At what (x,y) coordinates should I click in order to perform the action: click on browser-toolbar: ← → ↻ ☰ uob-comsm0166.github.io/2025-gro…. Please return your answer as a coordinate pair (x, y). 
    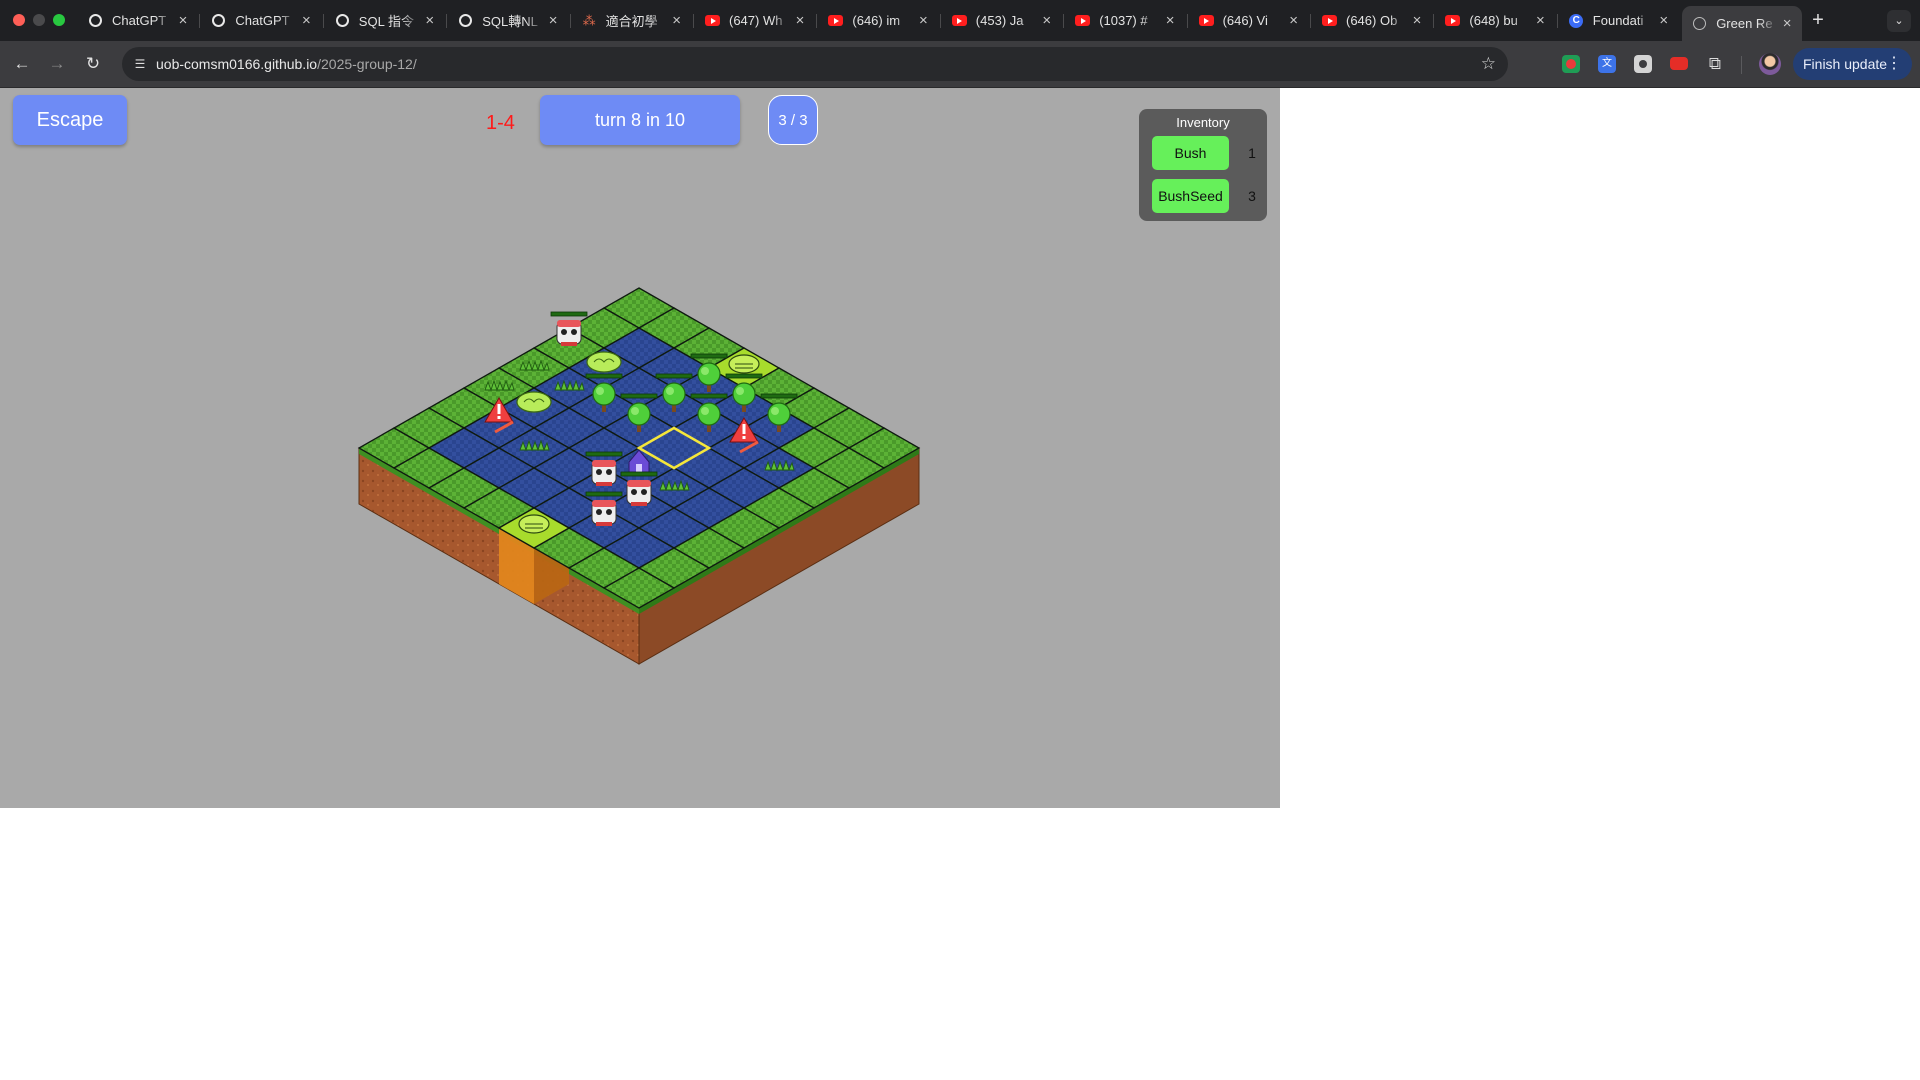
    Looking at the image, I should click on (960, 64).